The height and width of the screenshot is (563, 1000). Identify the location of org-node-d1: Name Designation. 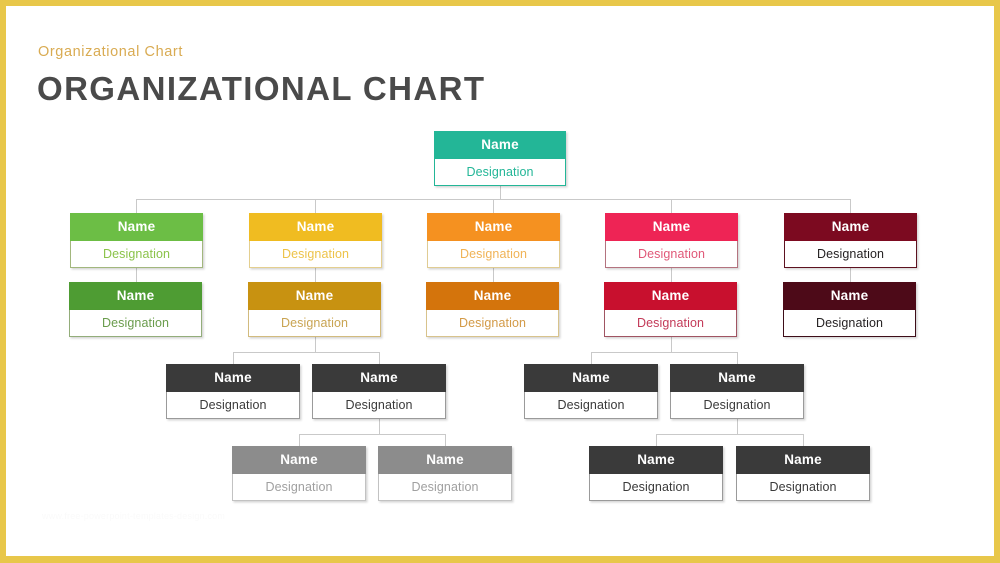
(233, 391).